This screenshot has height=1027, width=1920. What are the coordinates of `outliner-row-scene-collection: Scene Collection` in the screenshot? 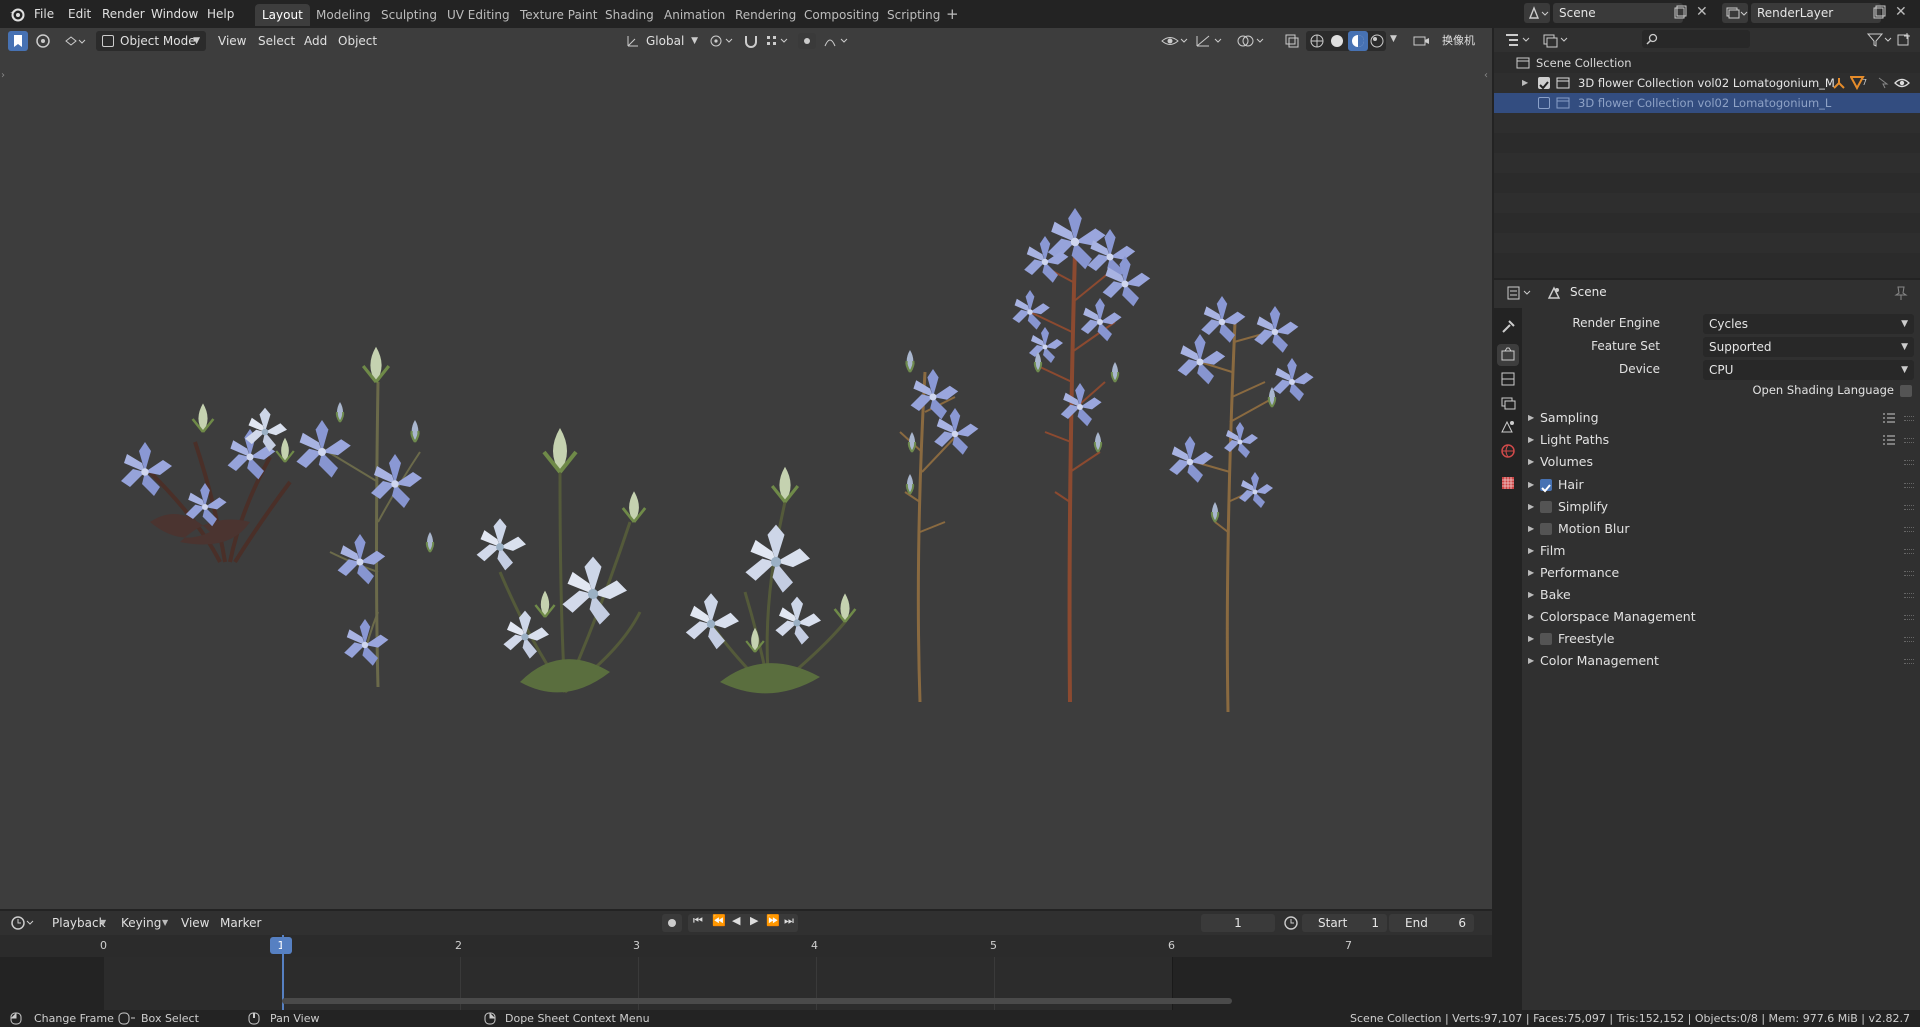 It's located at (1707, 63).